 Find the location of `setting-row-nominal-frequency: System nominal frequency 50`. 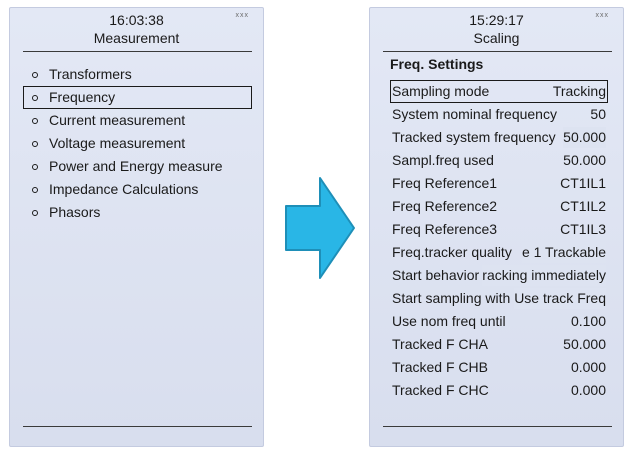

setting-row-nominal-frequency: System nominal frequency 50 is located at coordinates (499, 114).